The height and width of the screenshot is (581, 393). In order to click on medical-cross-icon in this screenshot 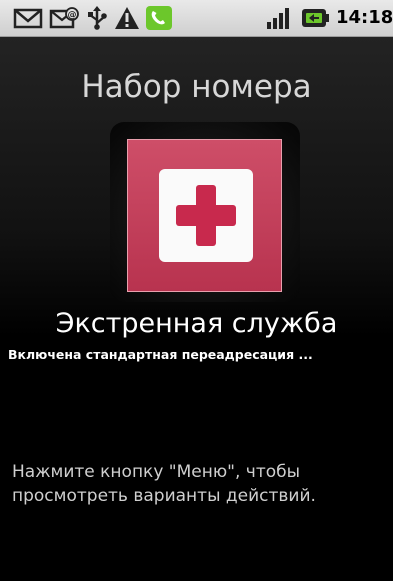, I will do `click(206, 215)`.